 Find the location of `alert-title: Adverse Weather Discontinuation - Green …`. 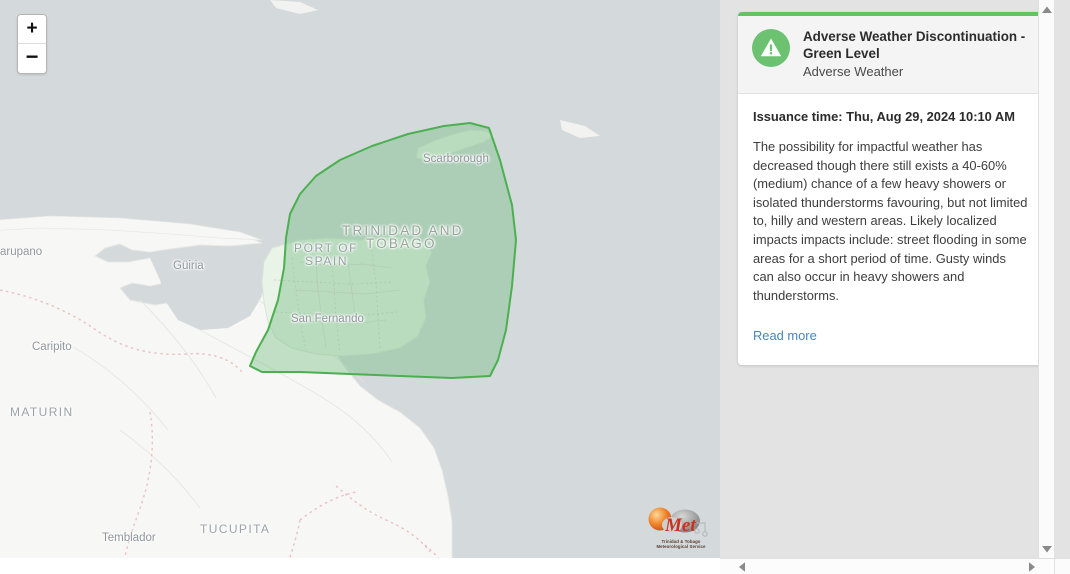

alert-title: Adverse Weather Discontinuation - Green … is located at coordinates (914, 45).